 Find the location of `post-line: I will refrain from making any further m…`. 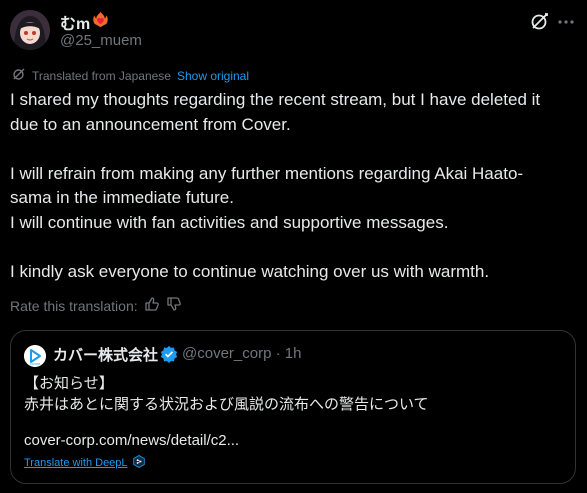

post-line: I will refrain from making any further m… is located at coordinates (267, 173).